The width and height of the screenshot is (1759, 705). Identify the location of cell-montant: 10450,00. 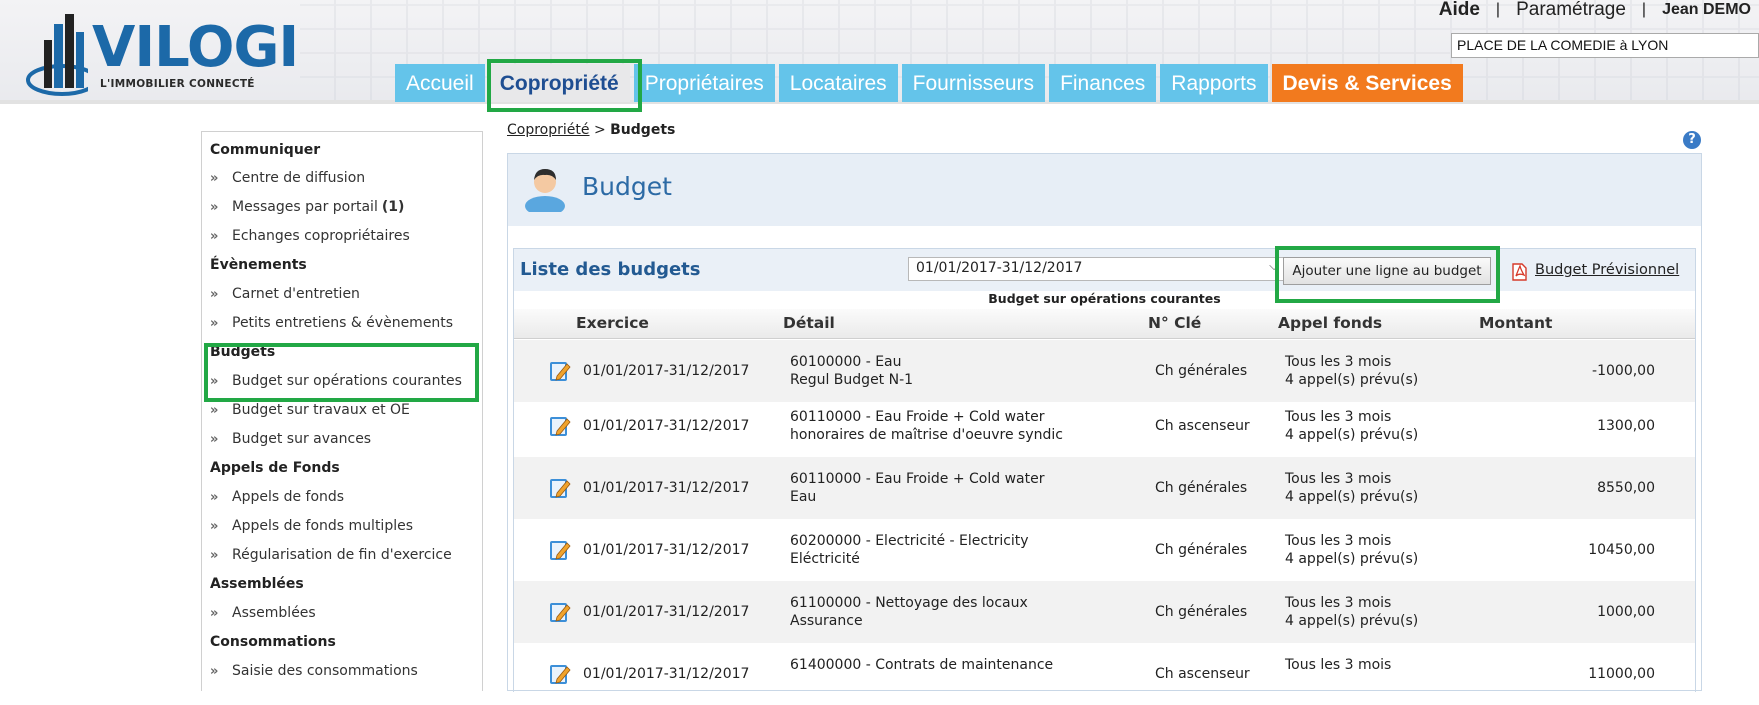
(1621, 550).